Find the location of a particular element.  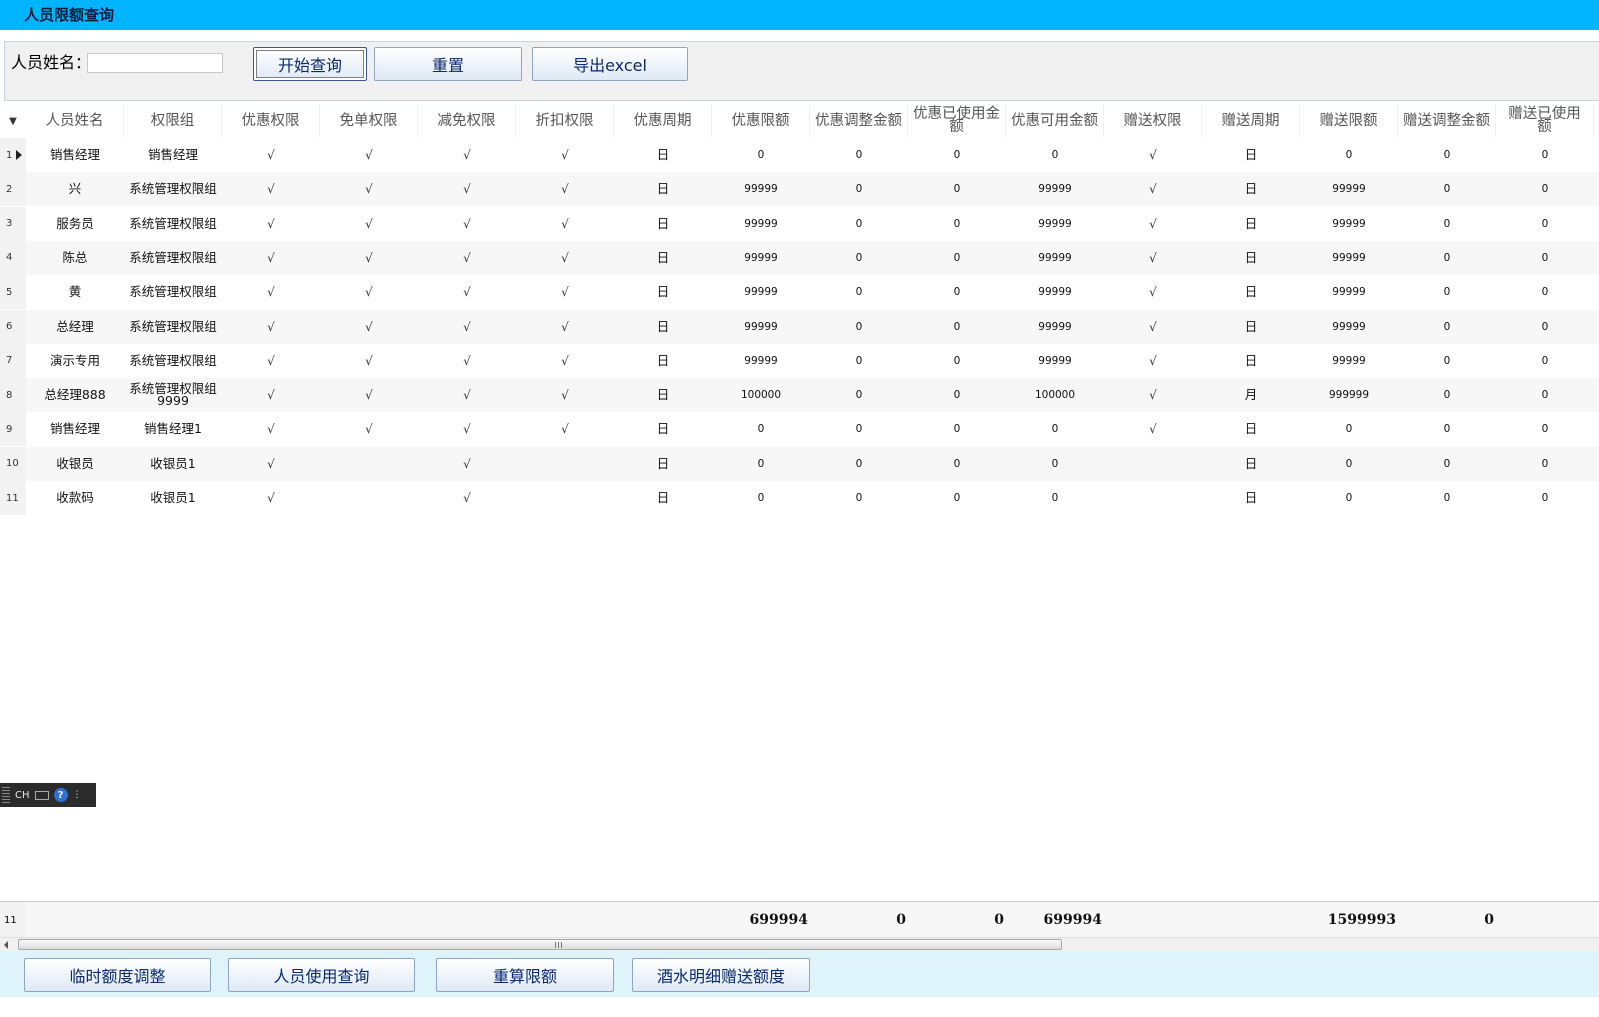

table-row: 10 收银员 收银员1 √ √ 日 0 0 0 0 日 0 0 0 is located at coordinates (799, 463).